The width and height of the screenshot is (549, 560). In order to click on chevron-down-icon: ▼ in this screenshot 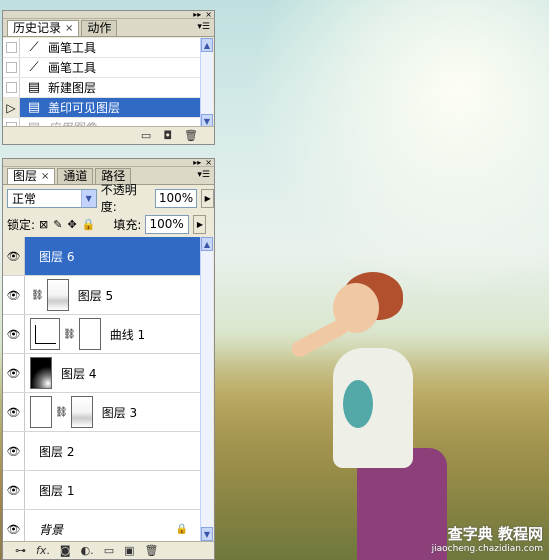, I will do `click(88, 198)`.